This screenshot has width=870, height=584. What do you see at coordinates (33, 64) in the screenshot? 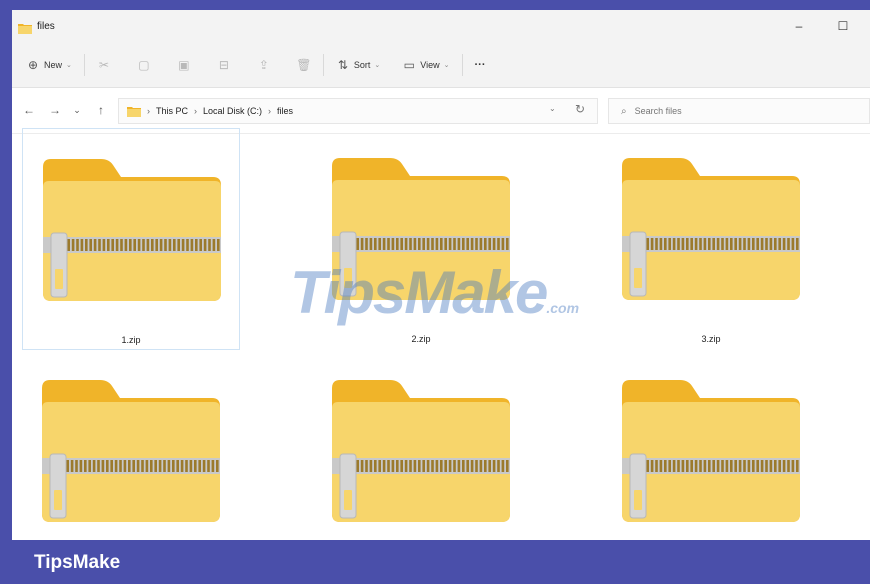
I see `plus-circle-icon: ⊕` at bounding box center [33, 64].